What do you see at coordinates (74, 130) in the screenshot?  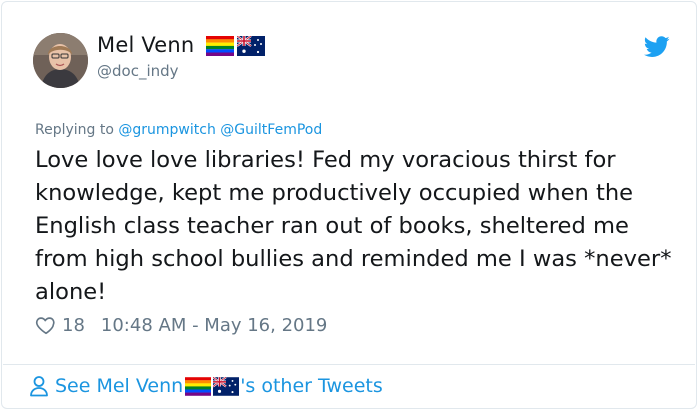 I see `replying-to-label: Replying to` at bounding box center [74, 130].